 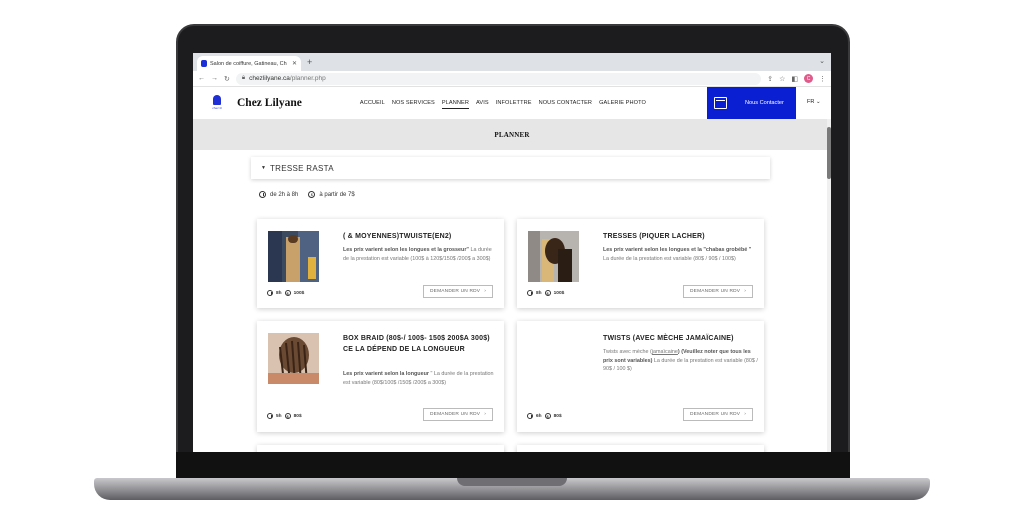 What do you see at coordinates (498, 78) in the screenshot?
I see `url-field: 🔒︎ chezlilyane.ca/planner.php` at bounding box center [498, 78].